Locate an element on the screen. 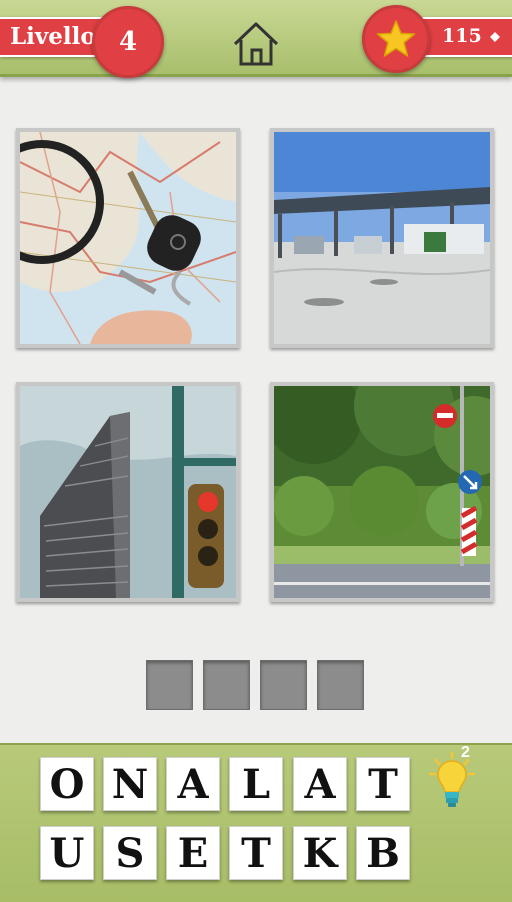 The width and height of the screenshot is (512, 902). level-number: 4 is located at coordinates (128, 42).